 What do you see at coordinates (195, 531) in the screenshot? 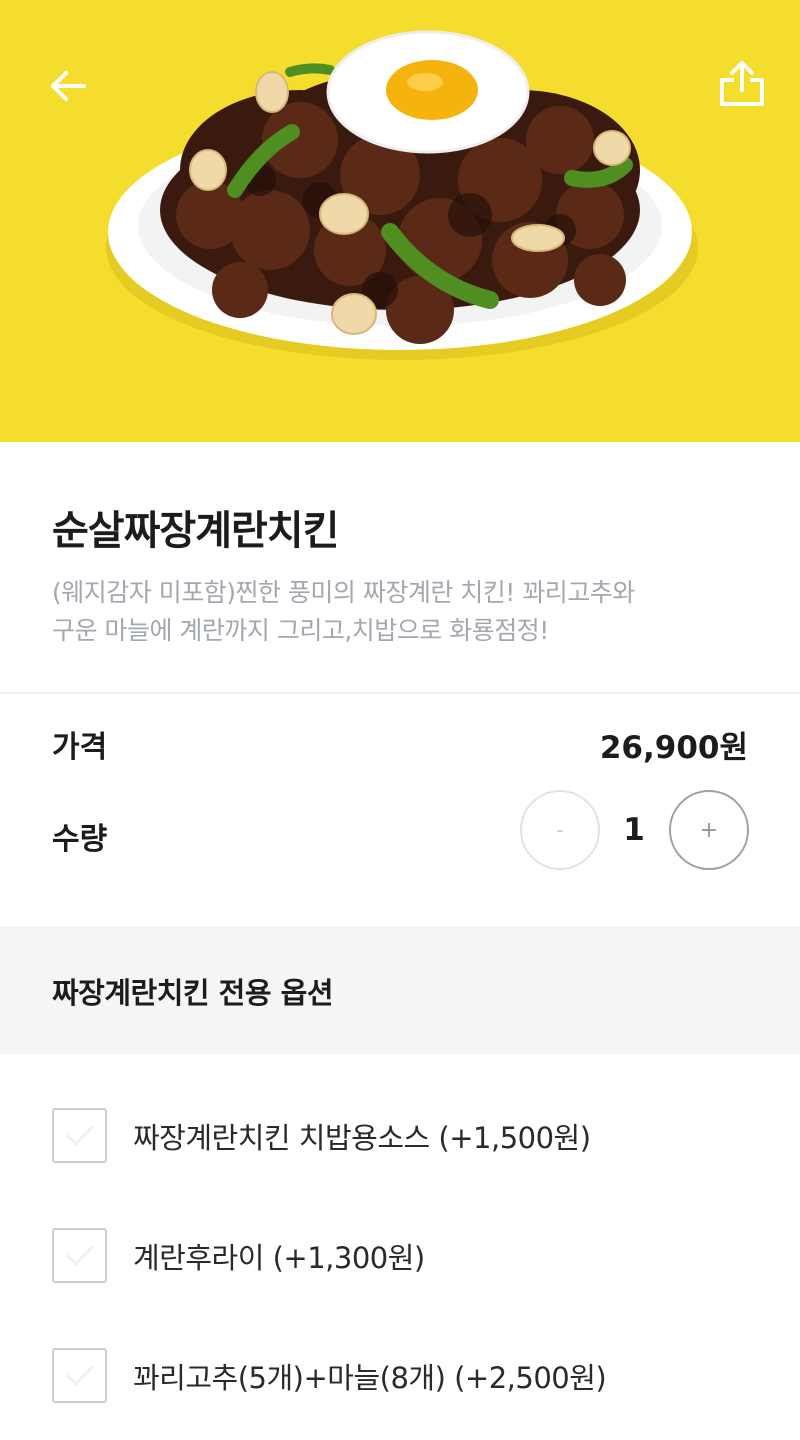
I see `product-title: 순살짜장계란치킨` at bounding box center [195, 531].